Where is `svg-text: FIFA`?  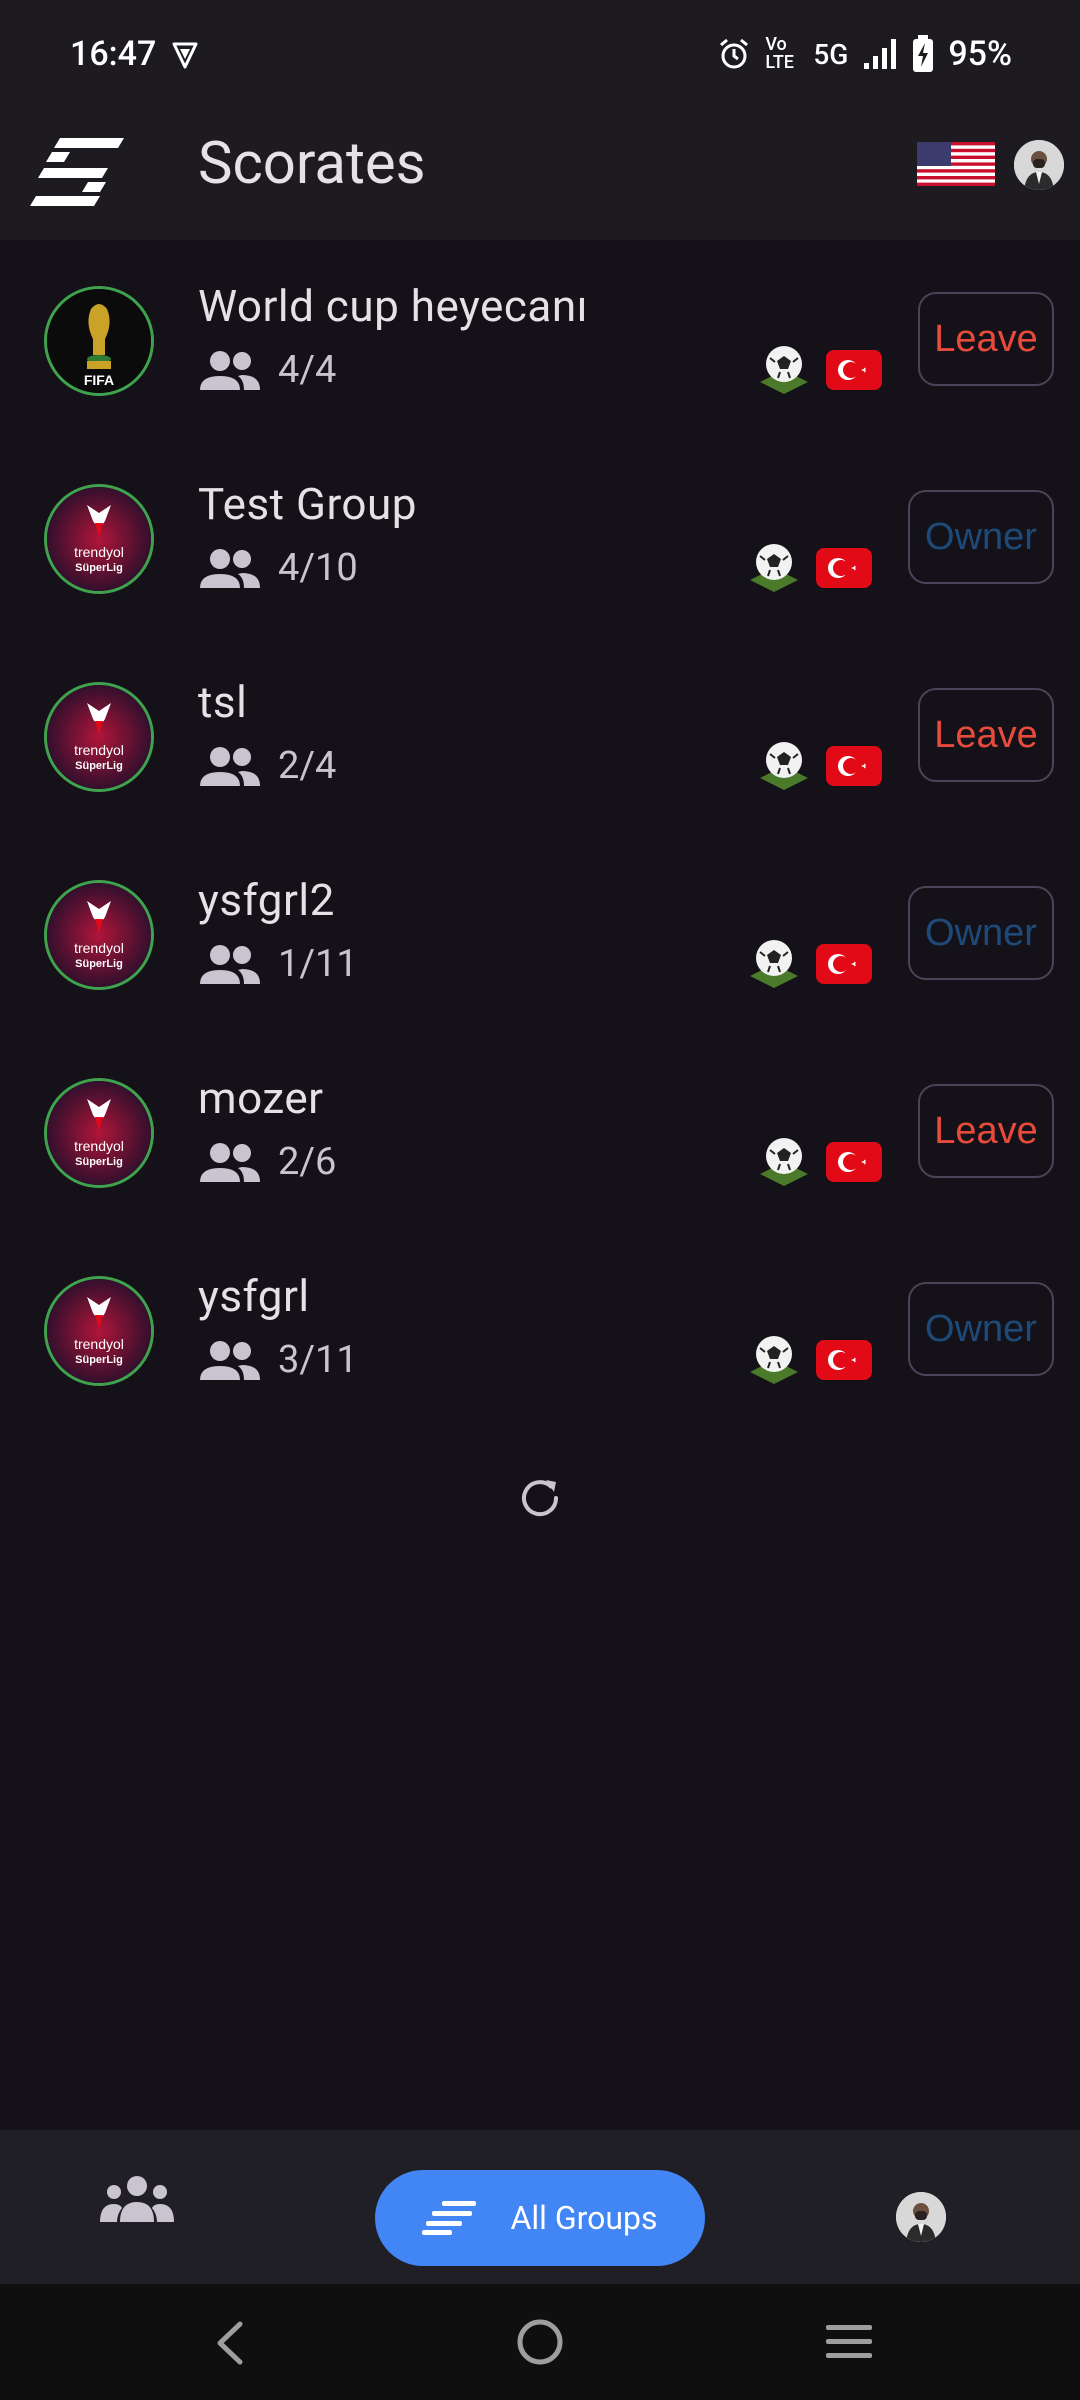 svg-text: FIFA is located at coordinates (99, 380).